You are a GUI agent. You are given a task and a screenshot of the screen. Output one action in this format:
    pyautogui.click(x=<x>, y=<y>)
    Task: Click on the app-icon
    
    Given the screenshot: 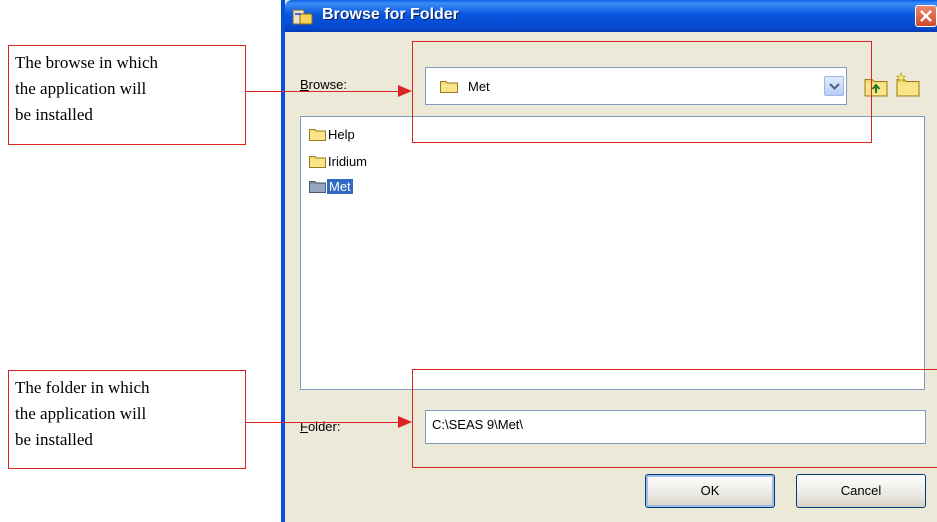 What is the action you would take?
    pyautogui.click(x=303, y=17)
    